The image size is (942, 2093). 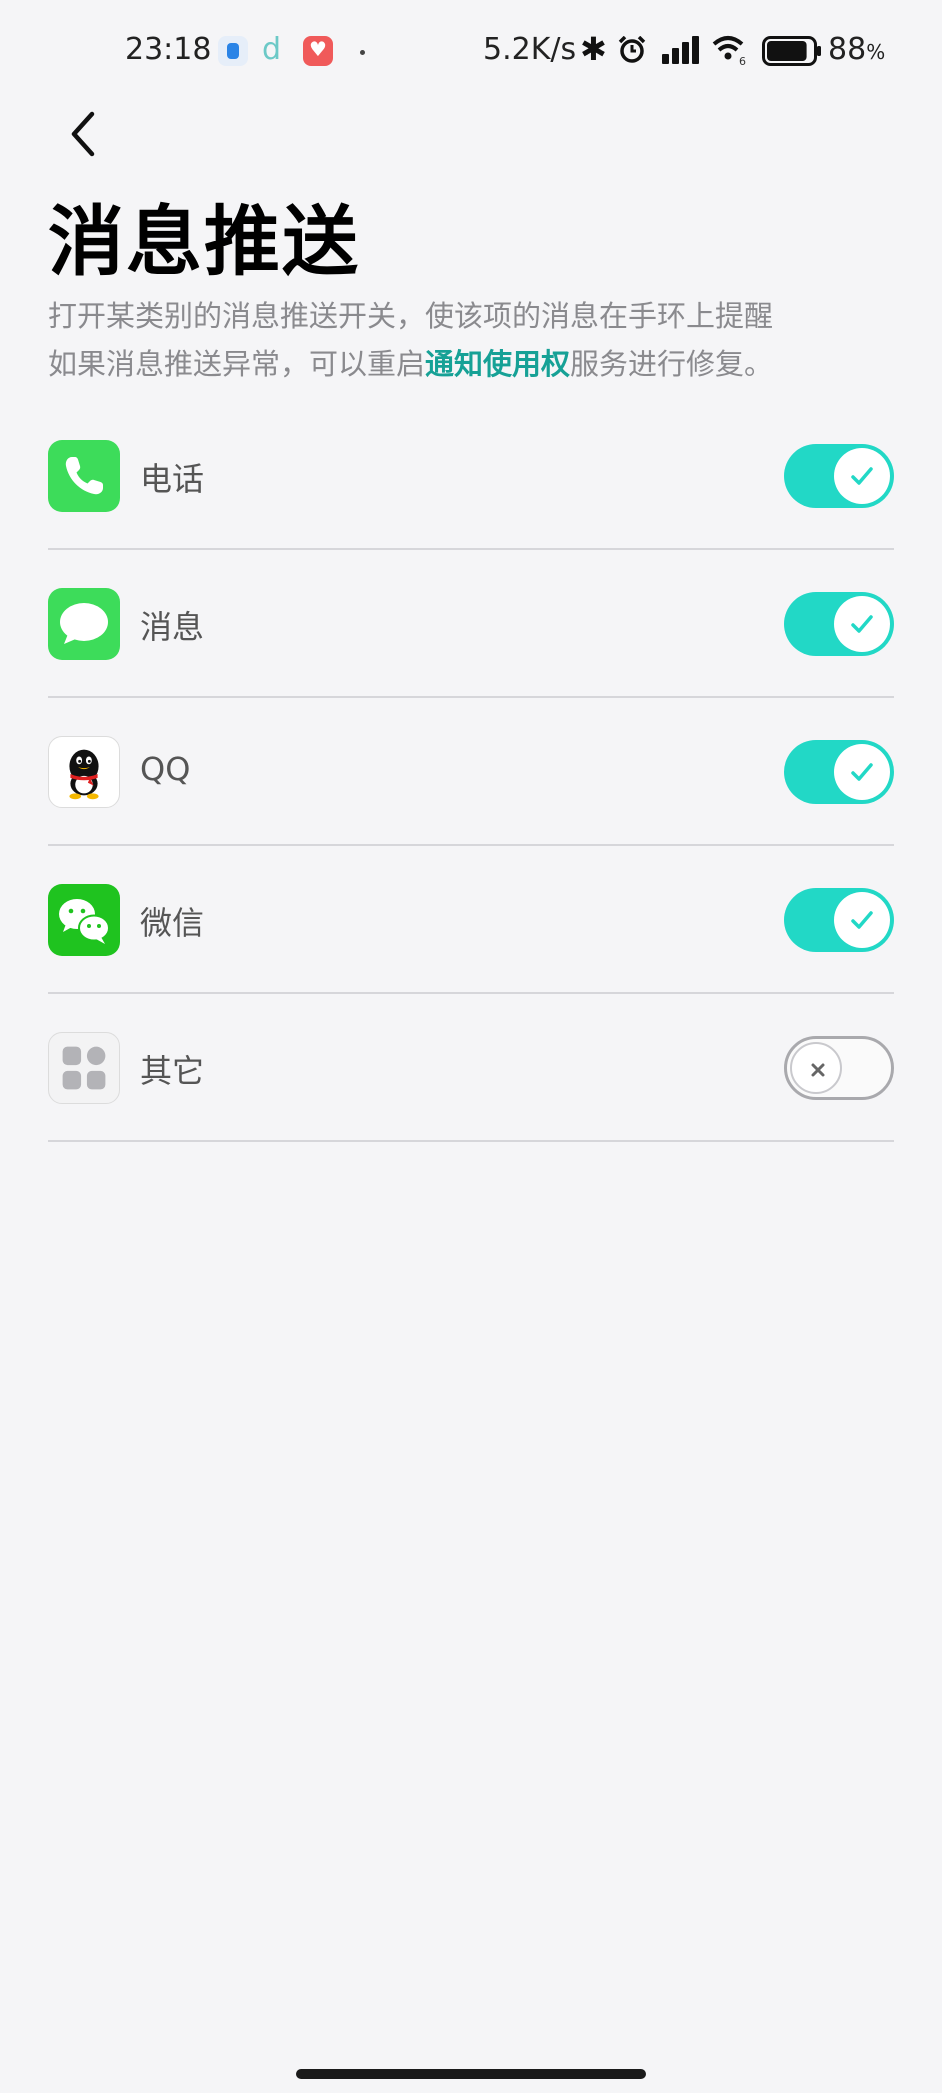 I want to click on qq-toggle, so click(x=839, y=772).